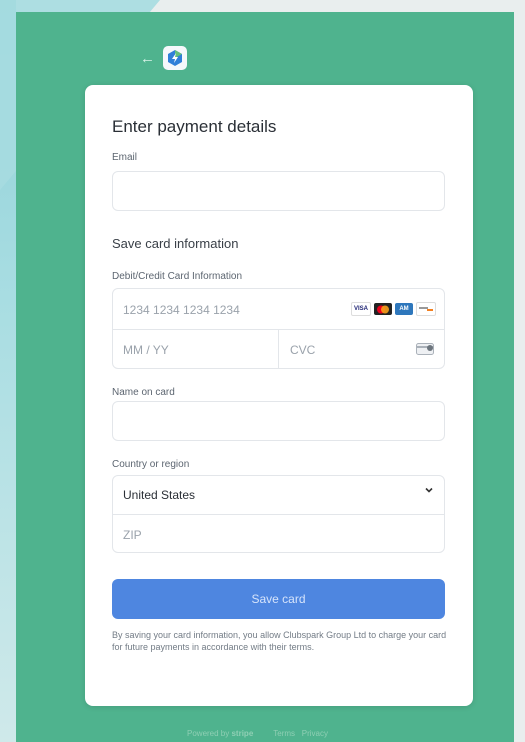 The height and width of the screenshot is (742, 525). Describe the element at coordinates (383, 309) in the screenshot. I see `mastercard-icon` at that location.